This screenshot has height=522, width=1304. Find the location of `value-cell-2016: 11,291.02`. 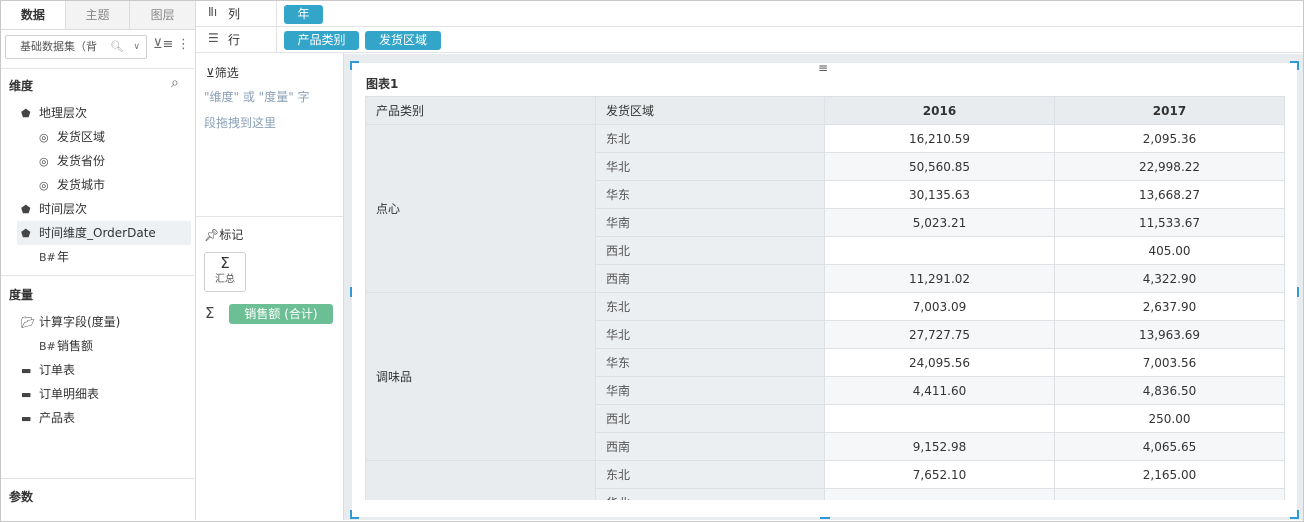

value-cell-2016: 11,291.02 is located at coordinates (939, 278).